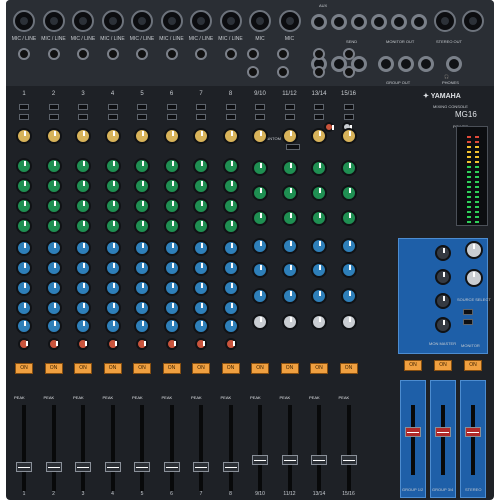  Describe the element at coordinates (319, 322) in the screenshot. I see `bal-knob` at that location.